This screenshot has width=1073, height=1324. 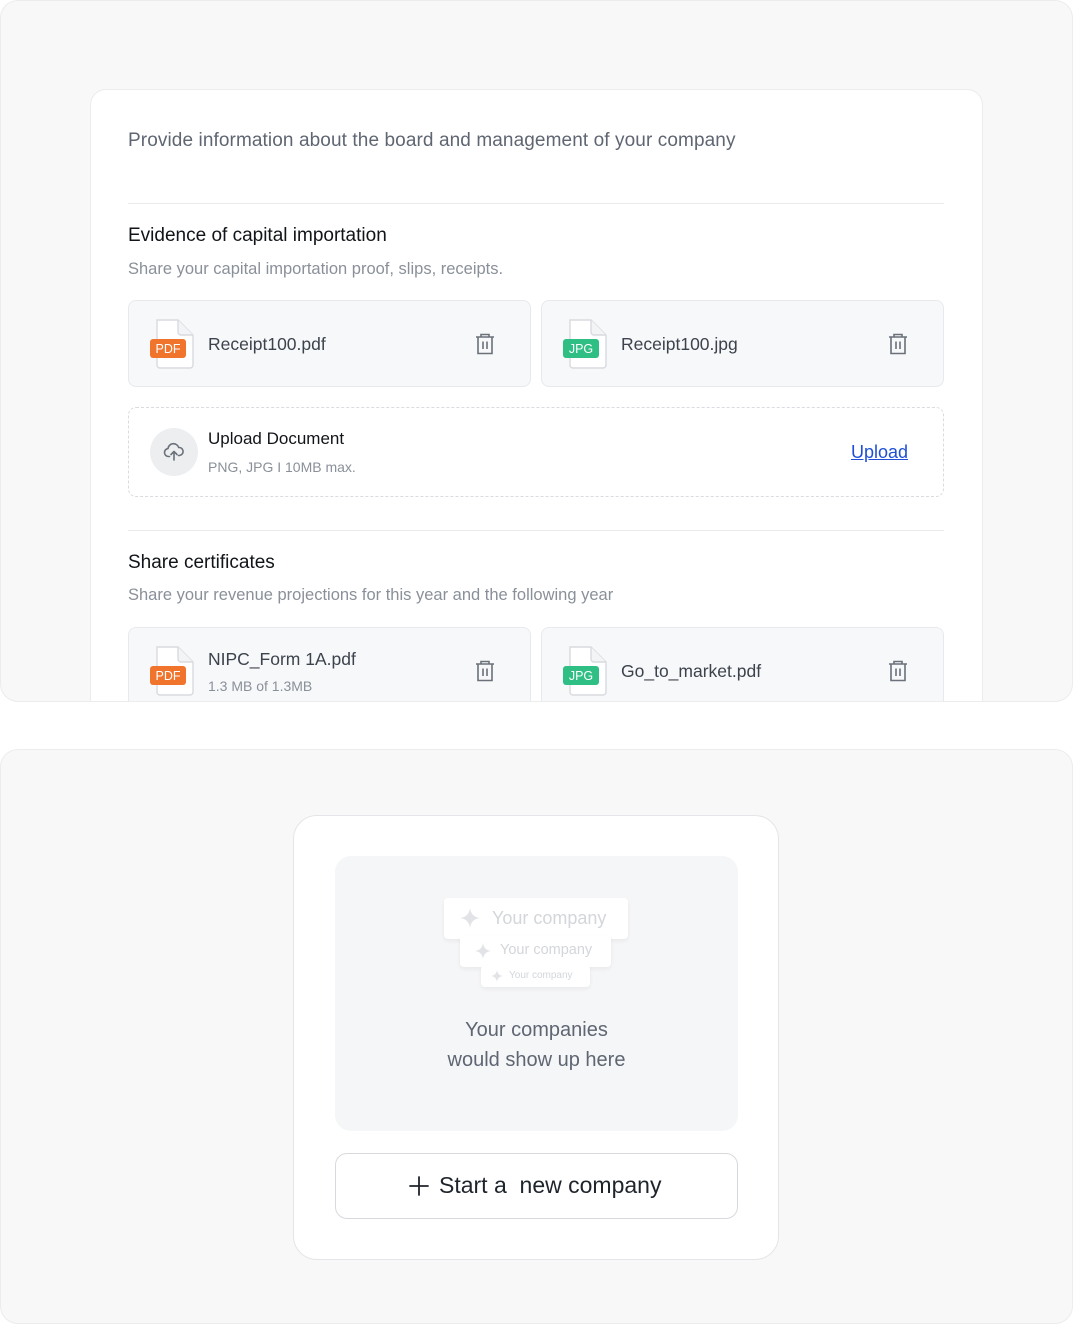 I want to click on empty-state-line2: would show up here, so click(x=536, y=1060).